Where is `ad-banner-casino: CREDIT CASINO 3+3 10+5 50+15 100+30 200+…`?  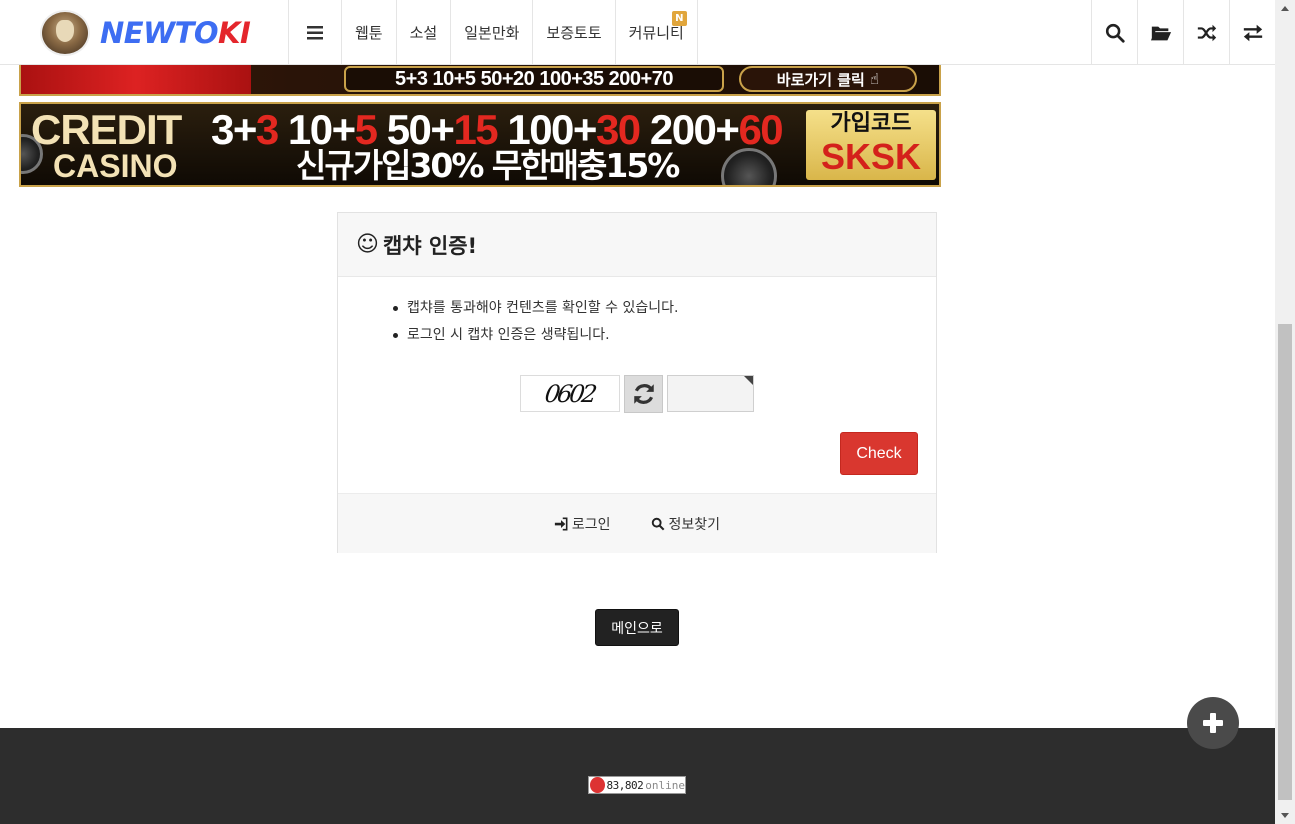
ad-banner-casino: CREDIT CASINO 3+3 10+5 50+15 100+30 200+… is located at coordinates (480, 144).